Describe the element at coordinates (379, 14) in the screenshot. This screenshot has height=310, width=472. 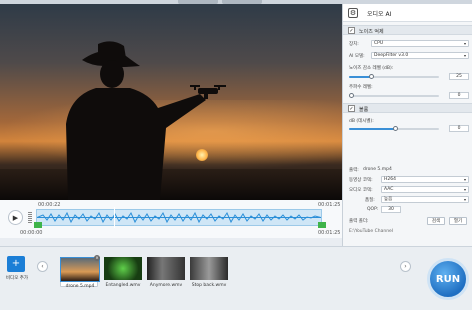
I see `panel-title: 오디오 AI` at that location.